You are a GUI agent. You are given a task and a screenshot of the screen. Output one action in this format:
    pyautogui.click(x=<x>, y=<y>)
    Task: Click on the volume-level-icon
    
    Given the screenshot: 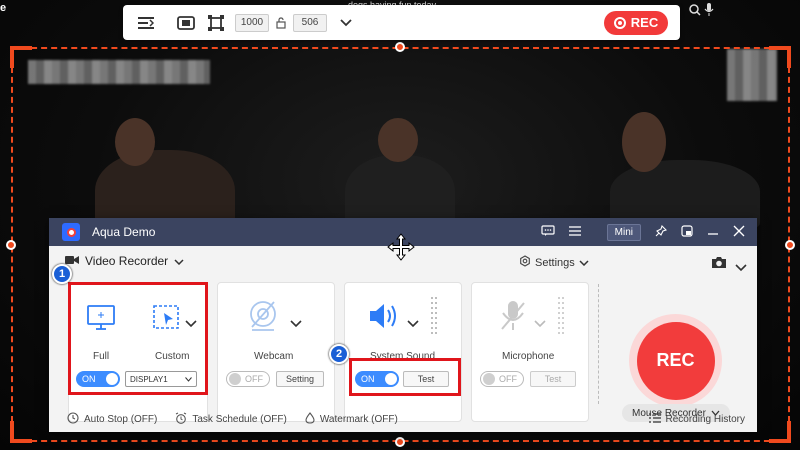 What is the action you would take?
    pyautogui.click(x=435, y=320)
    